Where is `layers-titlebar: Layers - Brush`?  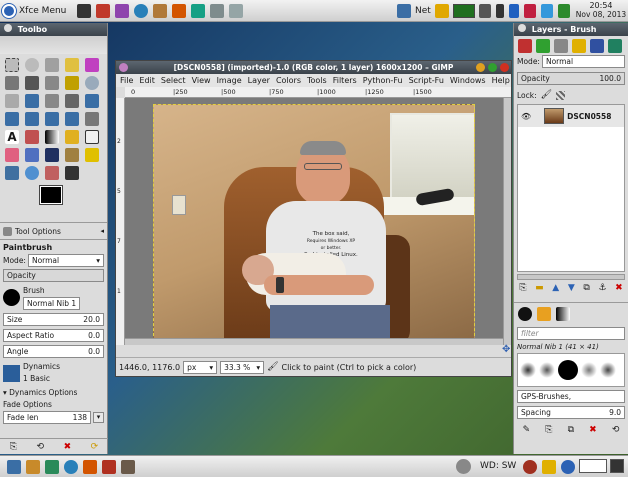 layers-titlebar: Layers - Brush is located at coordinates (571, 29).